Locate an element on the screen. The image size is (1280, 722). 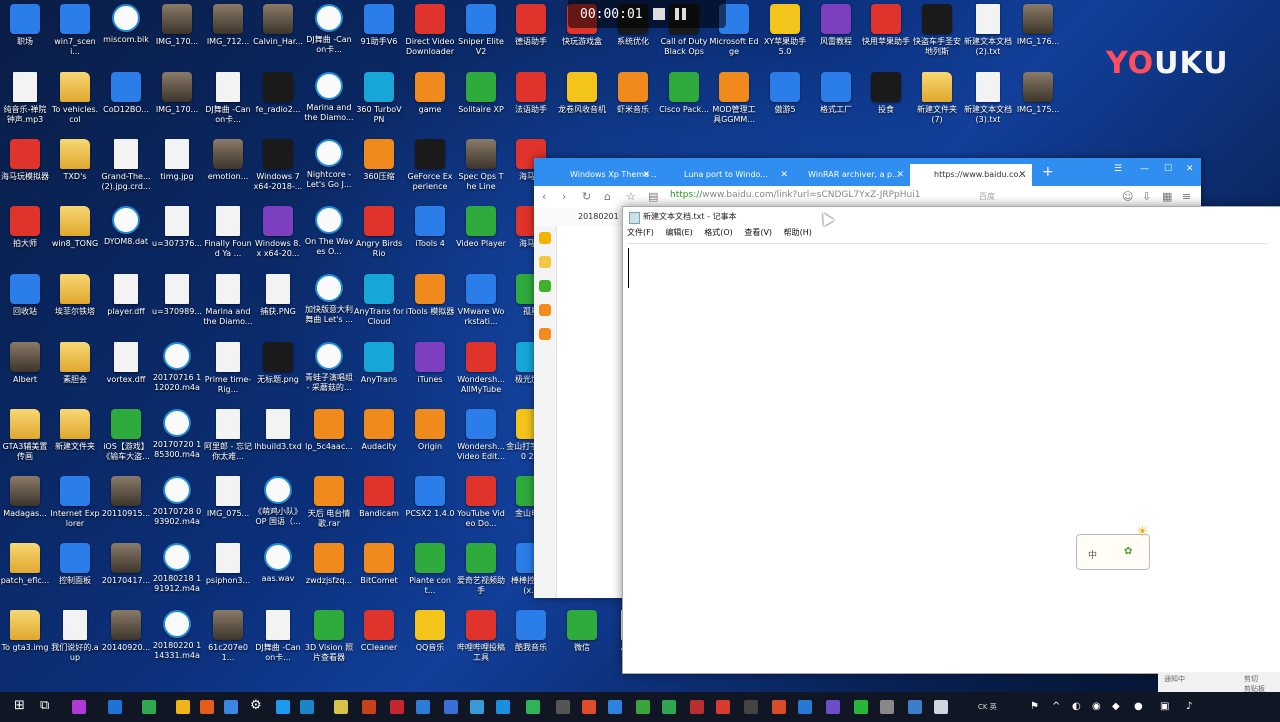
desktop-icon: game is located at coordinates (430, 103).